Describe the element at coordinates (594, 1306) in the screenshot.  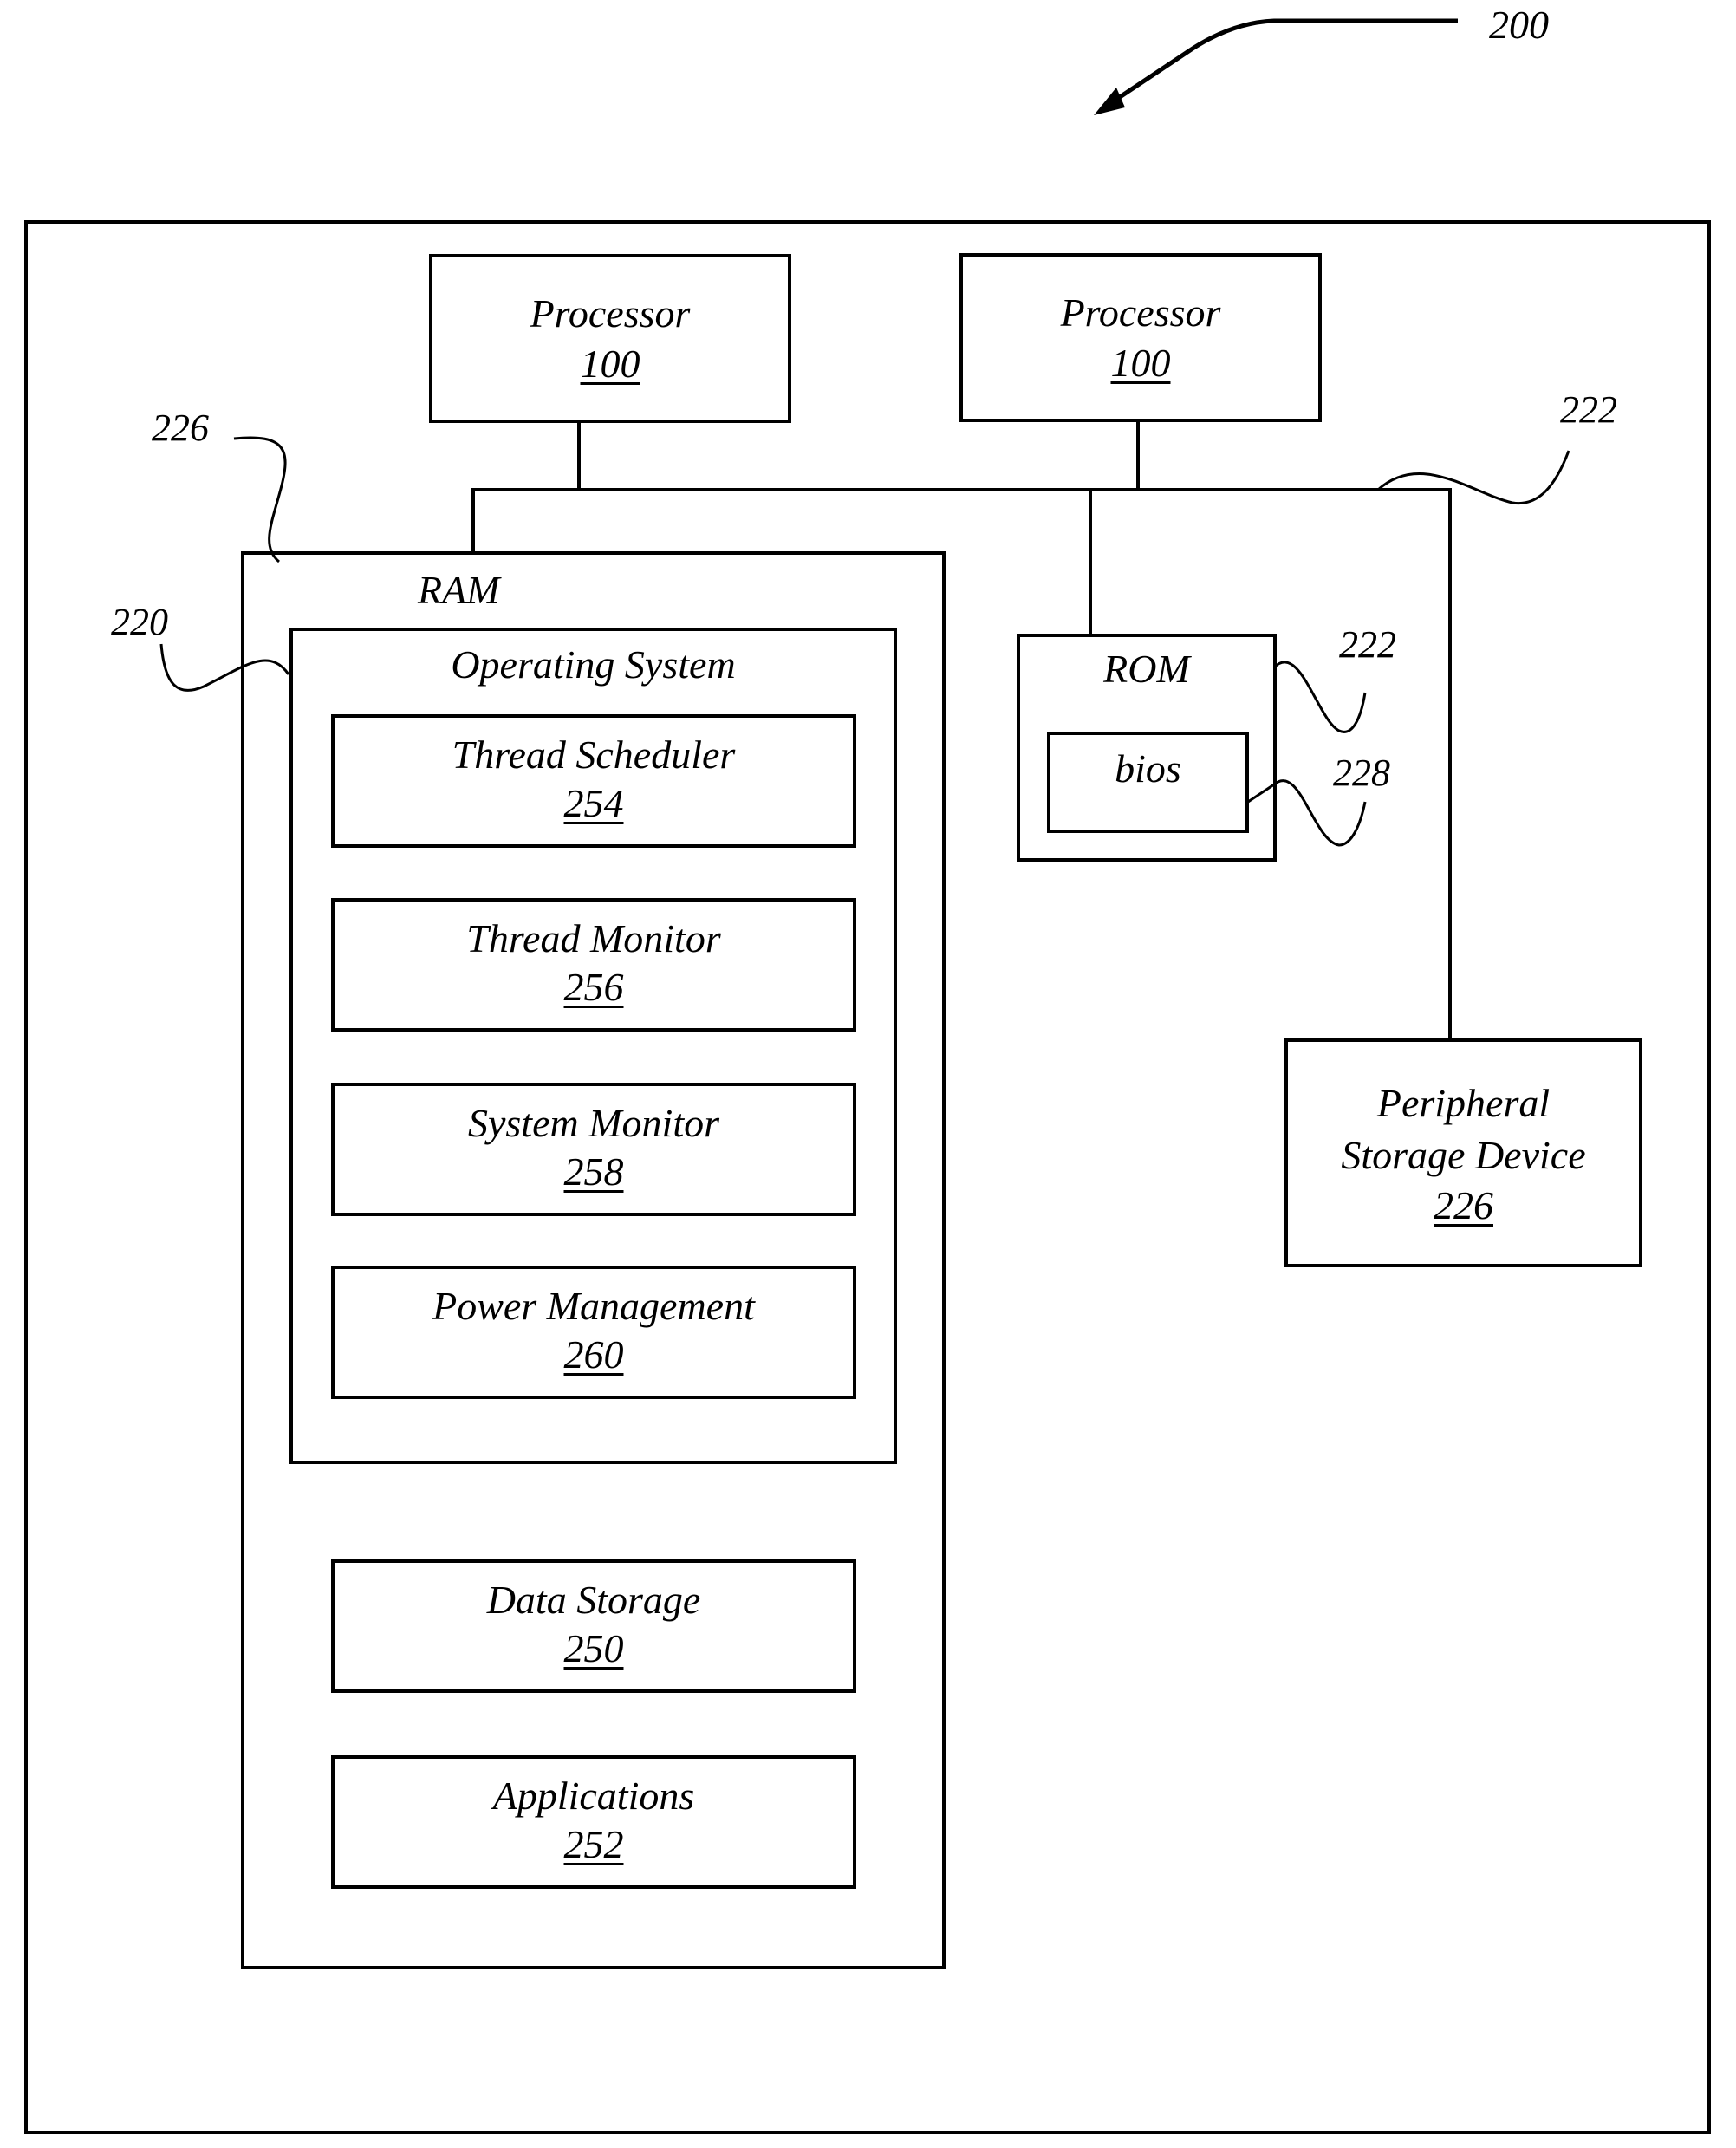
I see `module-label: Power Management` at that location.